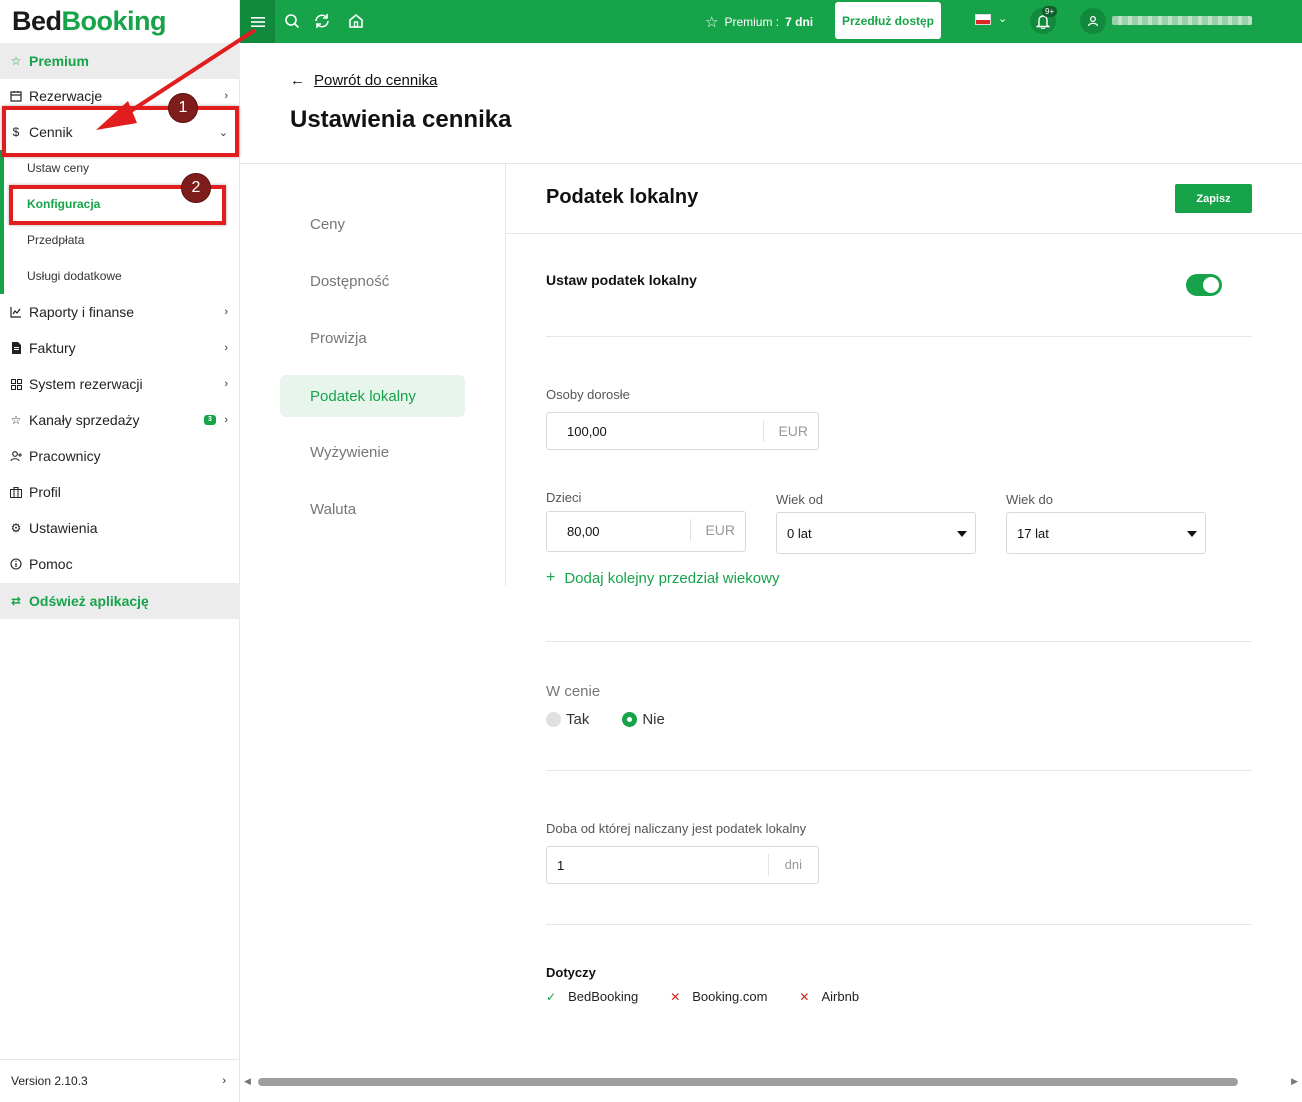 Image resolution: width=1302 pixels, height=1102 pixels. I want to click on save-button: Zapisz, so click(1213, 198).